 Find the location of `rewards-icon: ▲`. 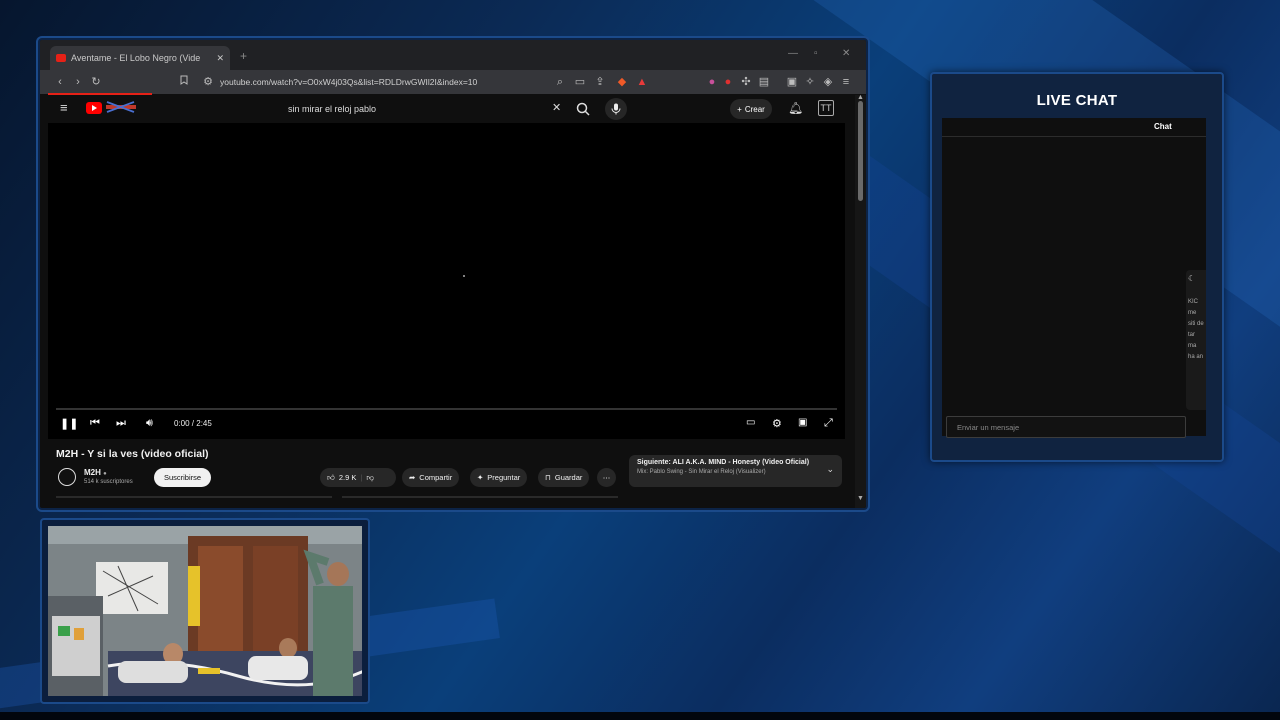

rewards-icon: ▲ is located at coordinates (642, 82).